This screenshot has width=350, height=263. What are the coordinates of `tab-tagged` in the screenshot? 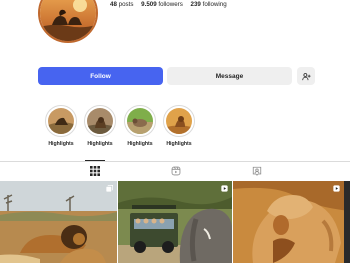 It's located at (257, 171).